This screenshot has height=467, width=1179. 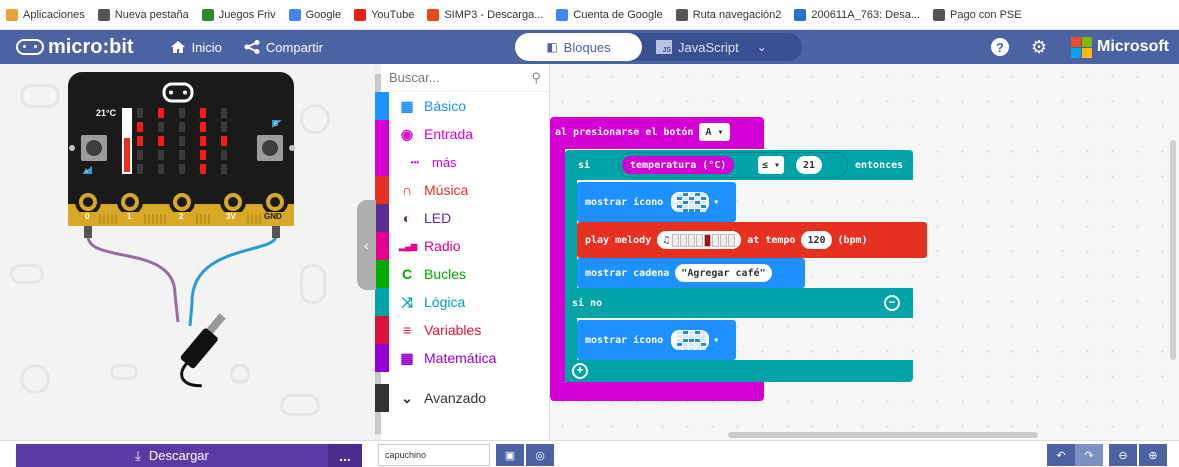 I want to click on chevron-down-icon: ⌄, so click(x=762, y=47).